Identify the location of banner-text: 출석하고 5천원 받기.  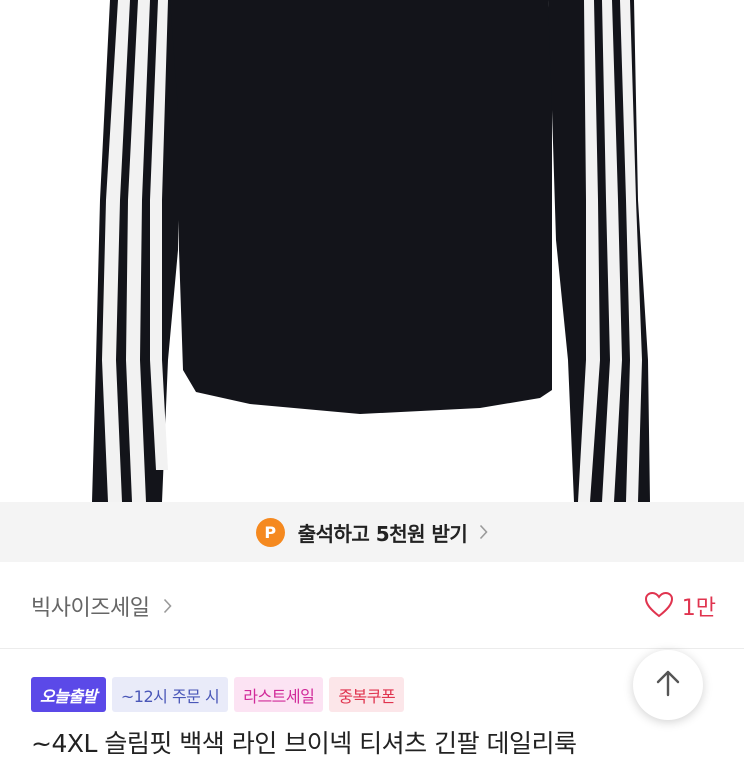
(382, 533).